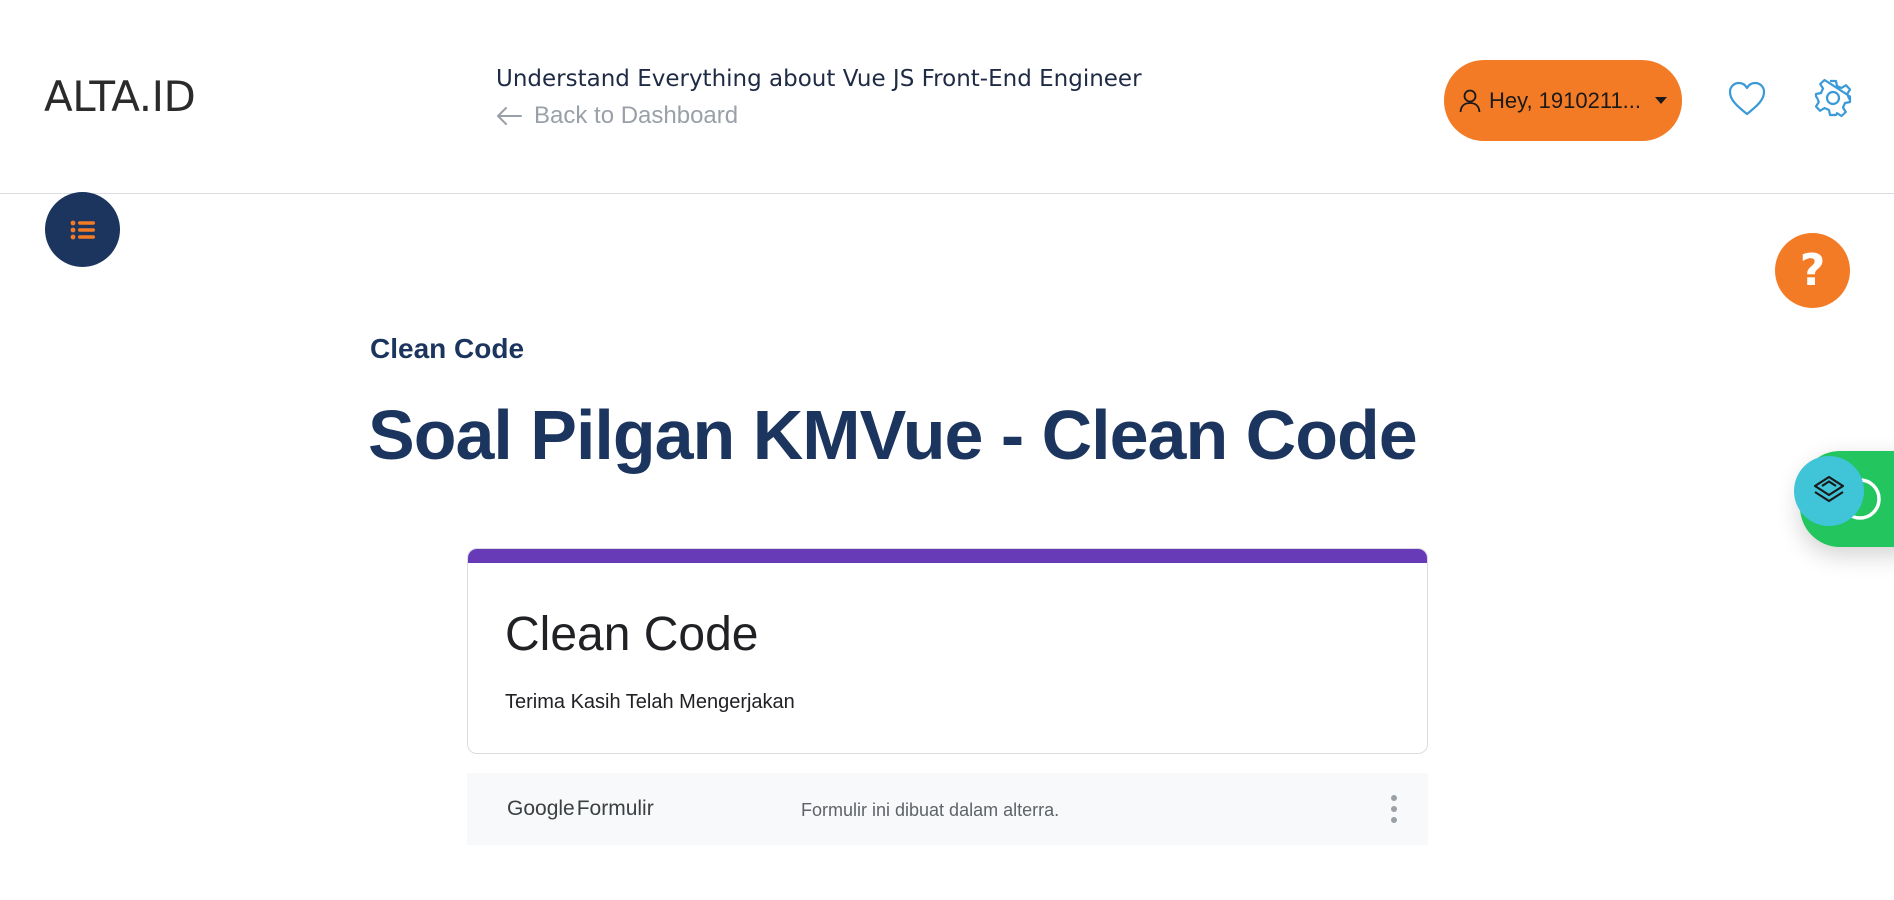 This screenshot has height=900, width=1894. Describe the element at coordinates (650, 702) in the screenshot. I see `form-confirmation-message: Terima Kasih Telah Mengerjakan` at that location.